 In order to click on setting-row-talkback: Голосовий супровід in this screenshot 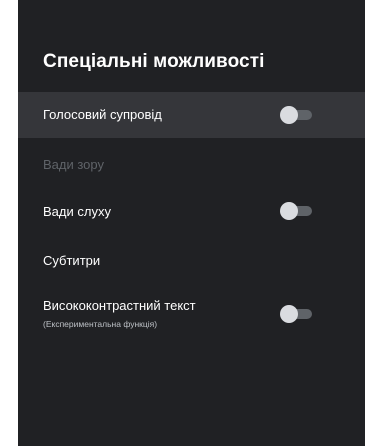, I will do `click(191, 115)`.